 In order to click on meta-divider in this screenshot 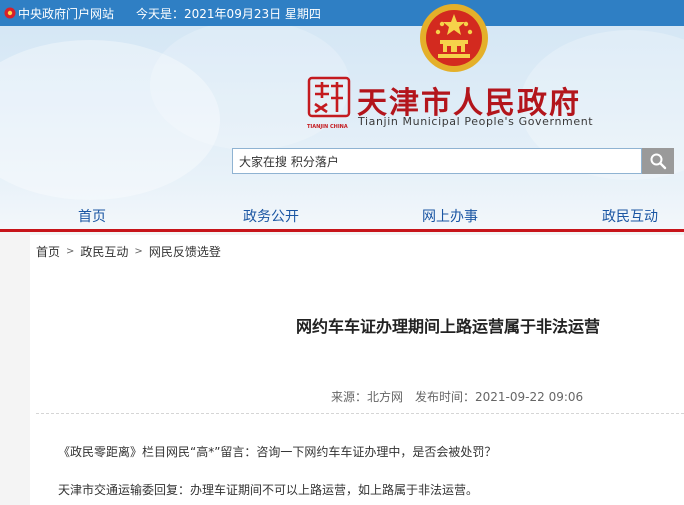, I will do `click(360, 413)`.